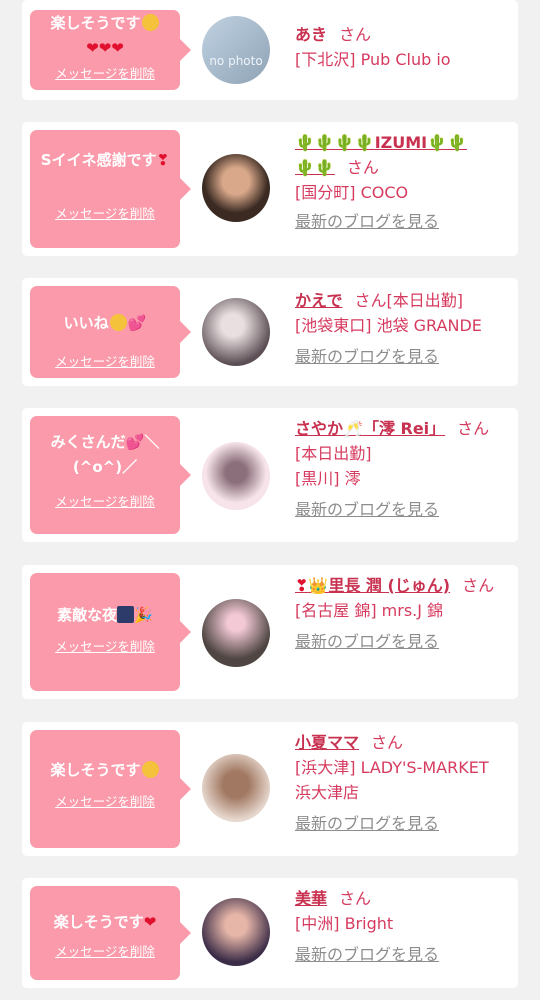 The image size is (540, 1000). I want to click on shop-info: [下北沢] Pub Club io, so click(373, 59).